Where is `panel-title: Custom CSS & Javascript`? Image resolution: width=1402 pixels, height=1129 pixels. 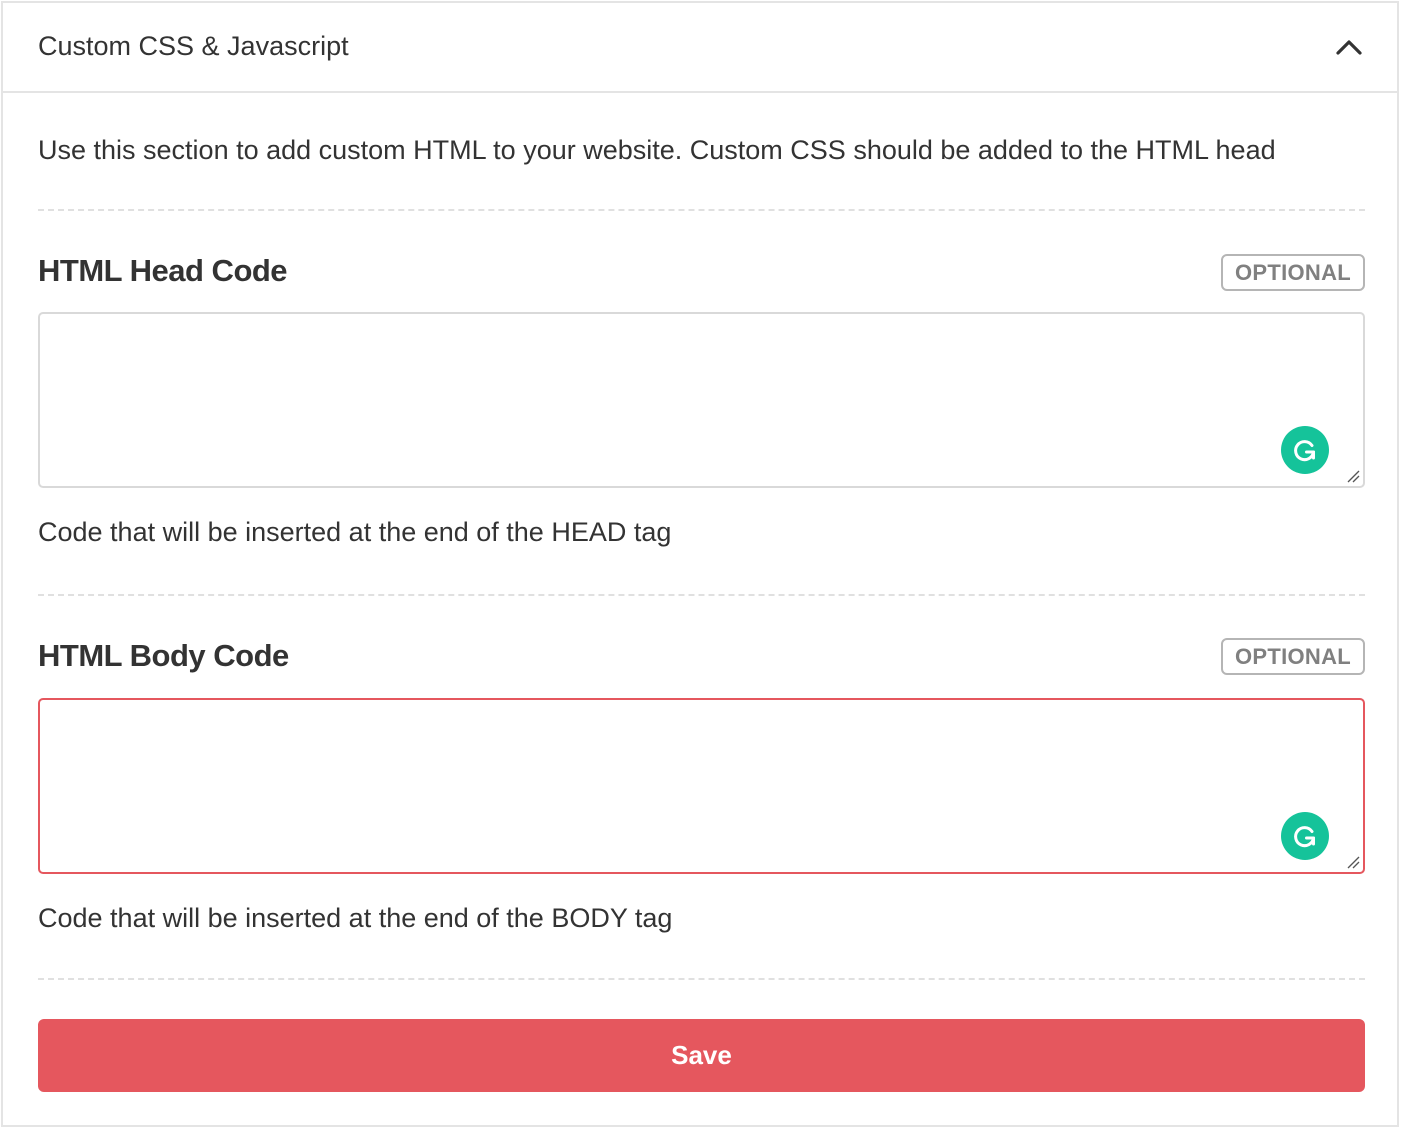
panel-title: Custom CSS & Javascript is located at coordinates (193, 46).